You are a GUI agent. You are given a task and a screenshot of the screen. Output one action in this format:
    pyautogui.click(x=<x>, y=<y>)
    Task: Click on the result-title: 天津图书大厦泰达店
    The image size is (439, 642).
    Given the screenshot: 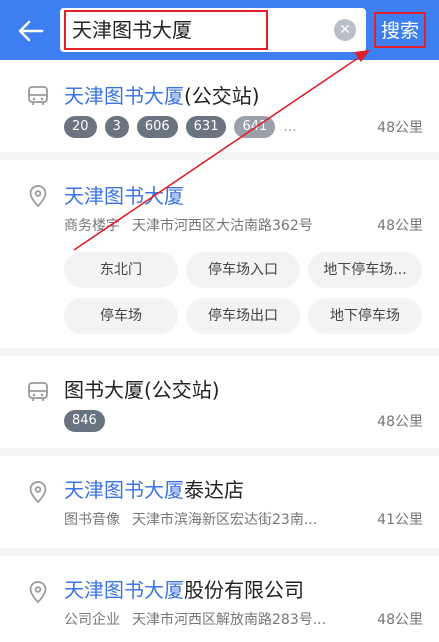 What is the action you would take?
    pyautogui.click(x=154, y=490)
    